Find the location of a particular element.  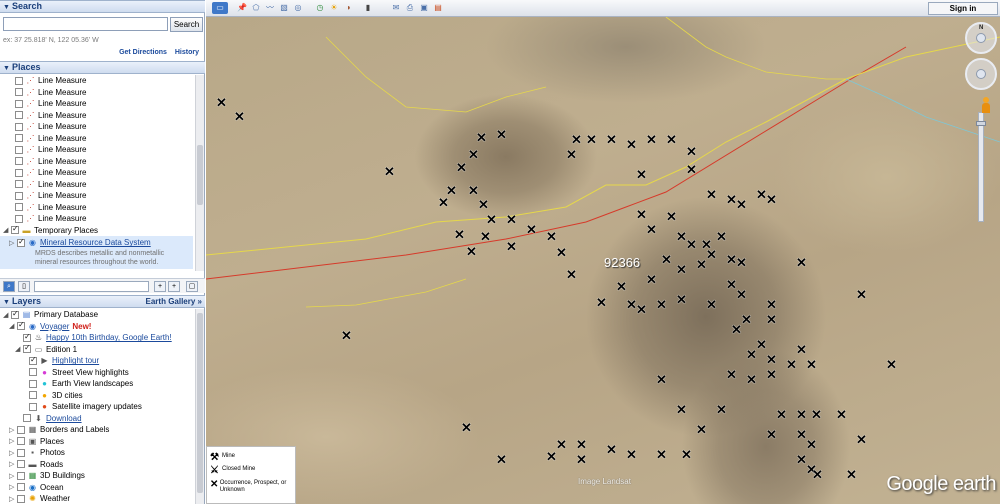

layer-3d-cities: ● 3D cities is located at coordinates (98, 396).